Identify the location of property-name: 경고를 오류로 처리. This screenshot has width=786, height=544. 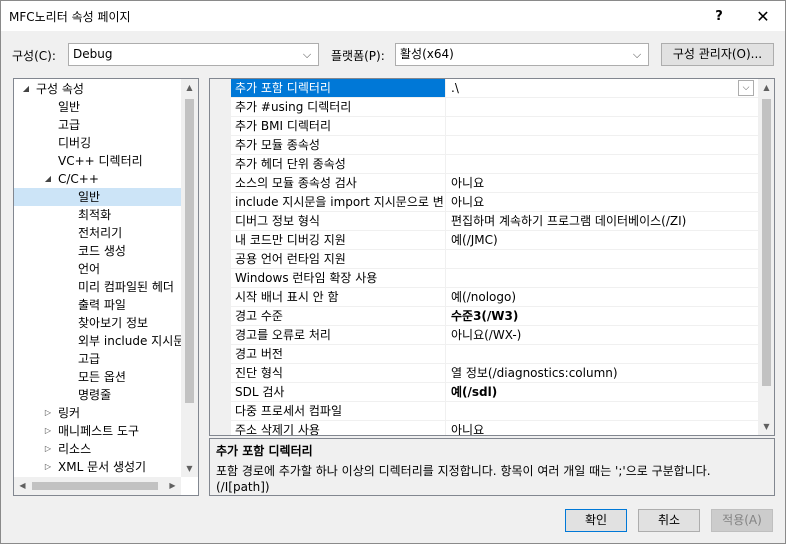
(338, 335).